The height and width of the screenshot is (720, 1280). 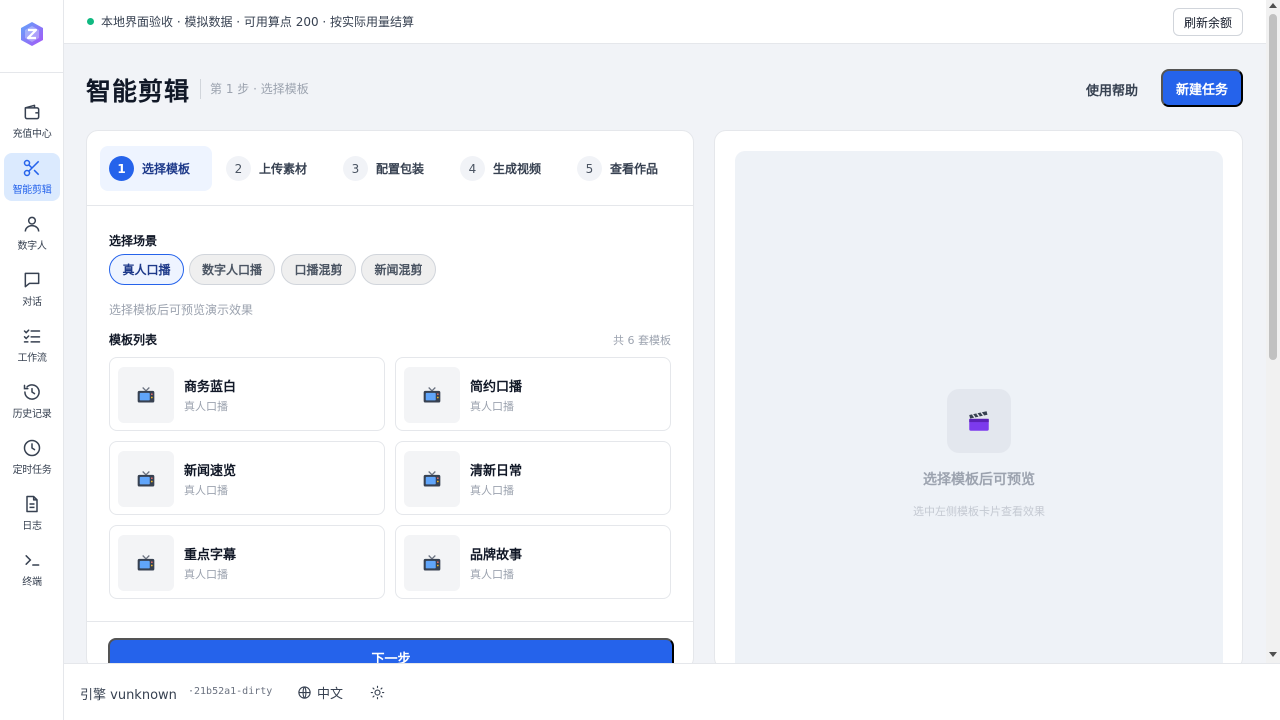 I want to click on sidebar-item-label: 日志, so click(x=32, y=526).